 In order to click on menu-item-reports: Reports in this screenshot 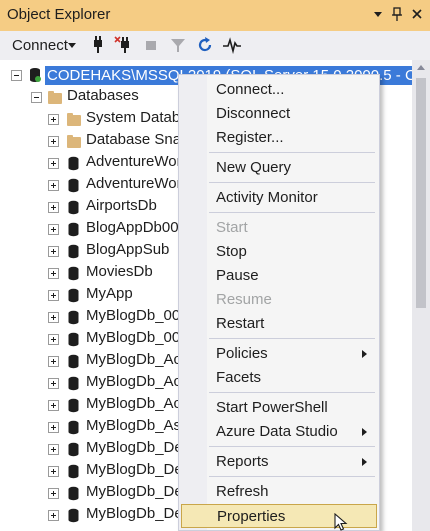, I will do `click(279, 462)`.